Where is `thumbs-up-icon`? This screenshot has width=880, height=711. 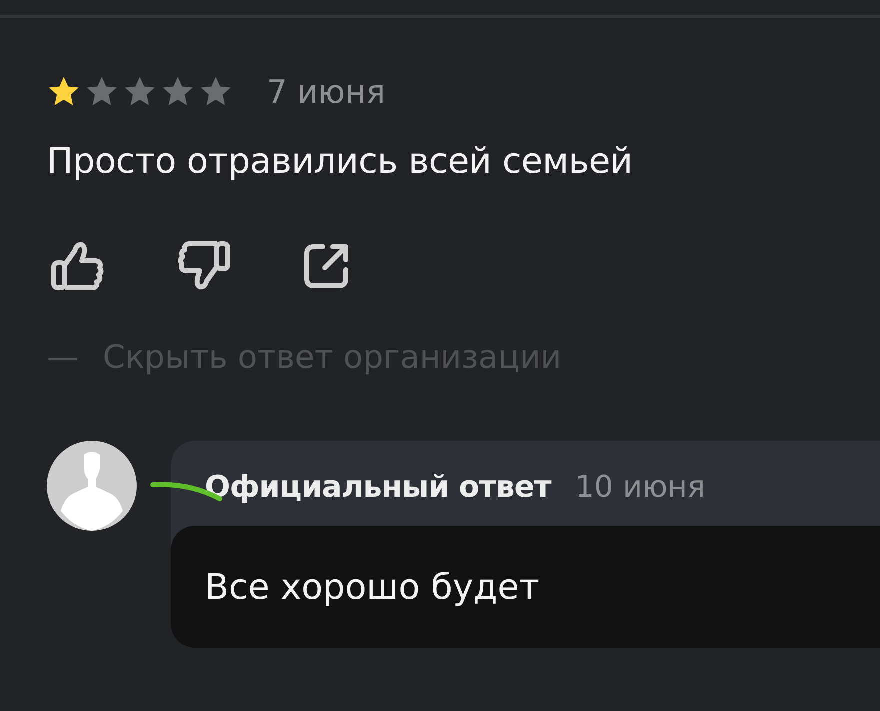 thumbs-up-icon is located at coordinates (78, 265).